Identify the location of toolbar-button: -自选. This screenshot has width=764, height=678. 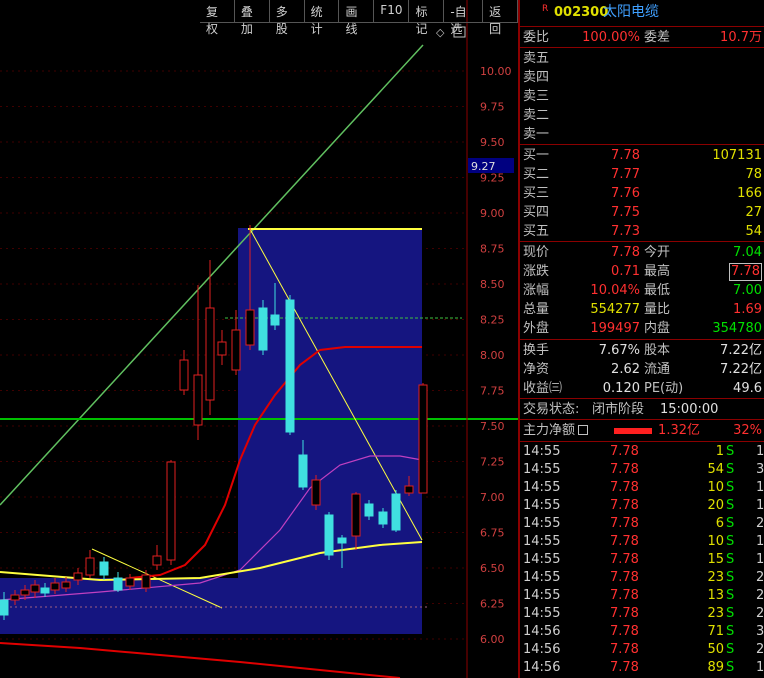
(464, 18).